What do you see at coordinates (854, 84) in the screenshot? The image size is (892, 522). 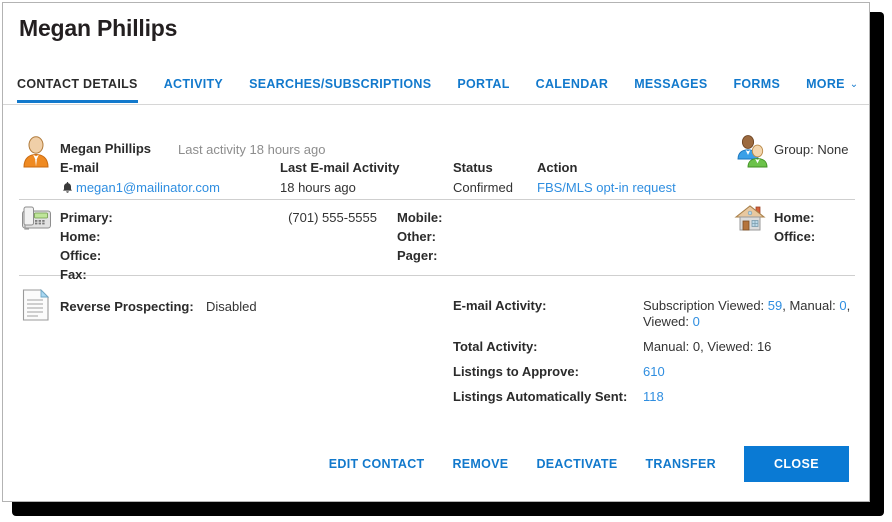 I see `chevron-down-icon: ⌄` at bounding box center [854, 84].